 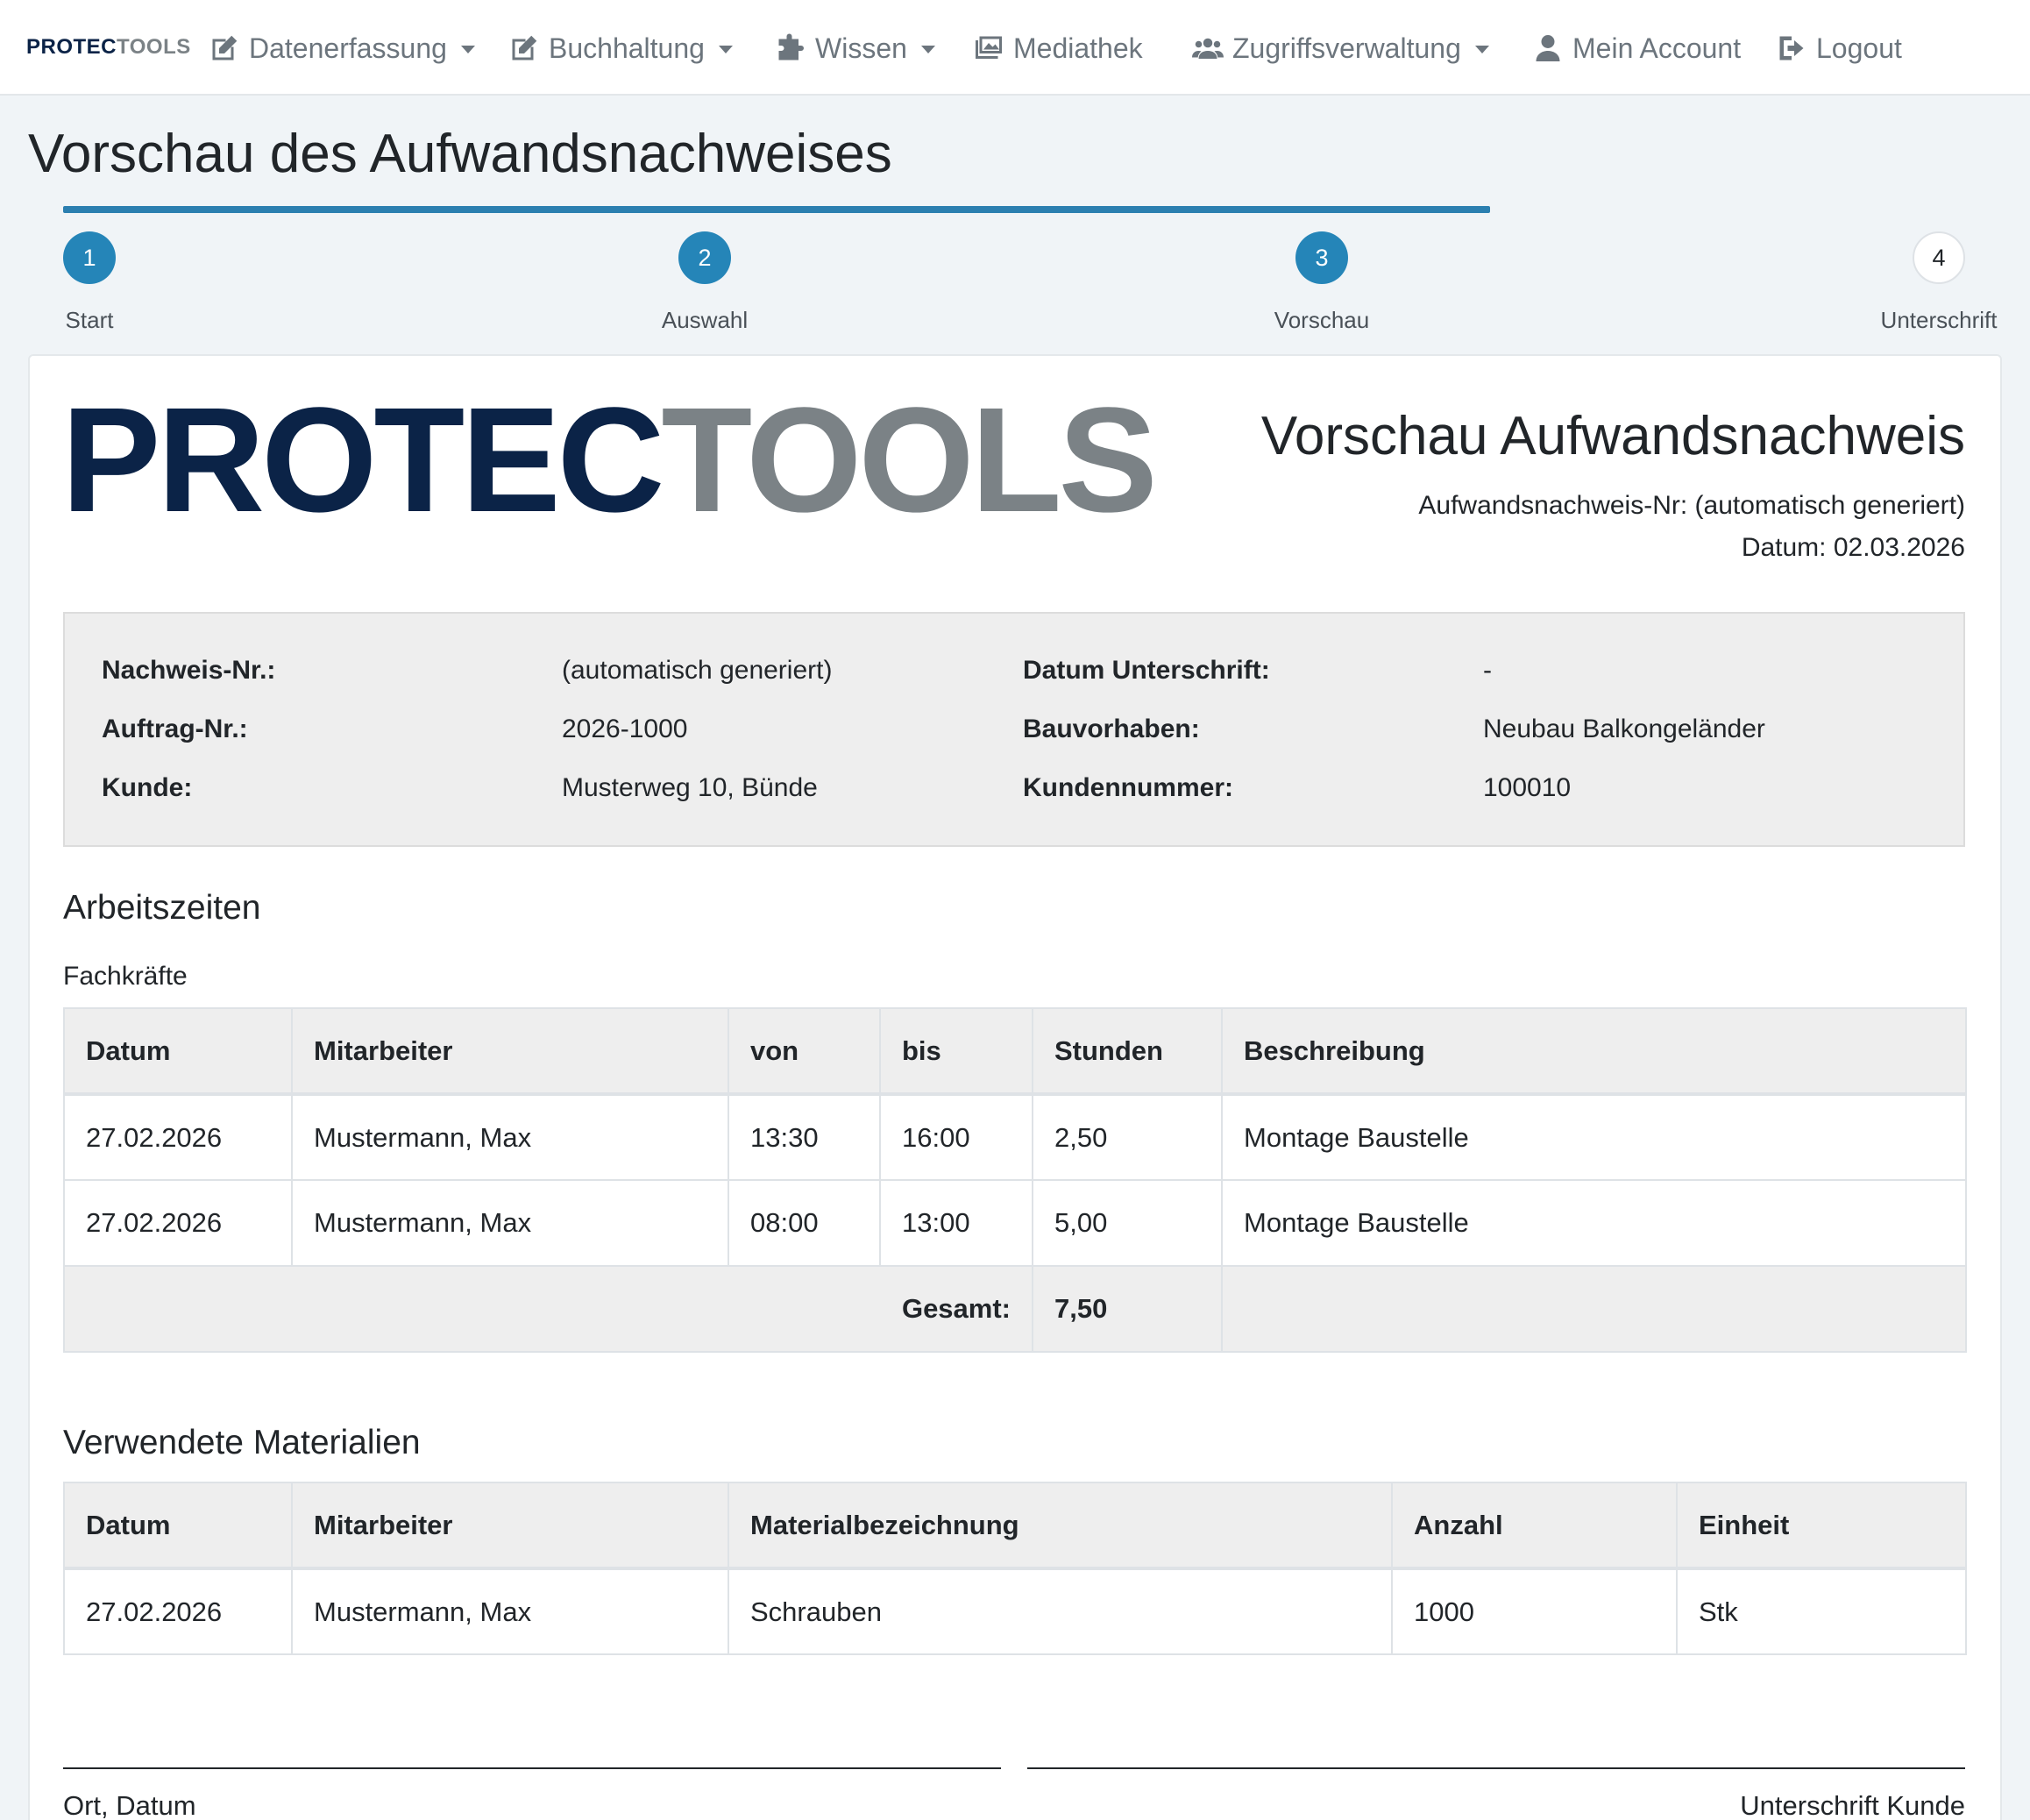 What do you see at coordinates (1496, 1768) in the screenshot?
I see `signature-line-right` at bounding box center [1496, 1768].